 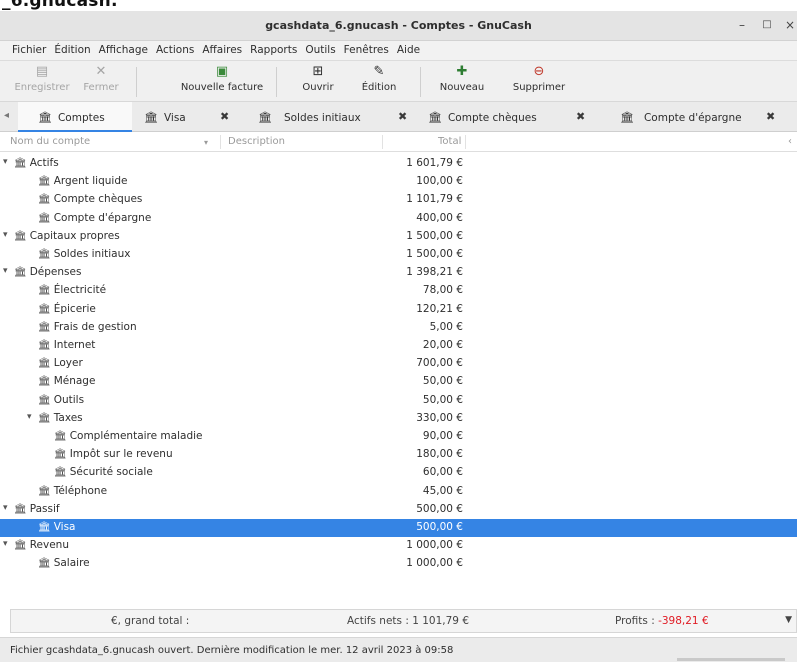 I want to click on close-button: ✕ Fermer, so click(x=101, y=78).